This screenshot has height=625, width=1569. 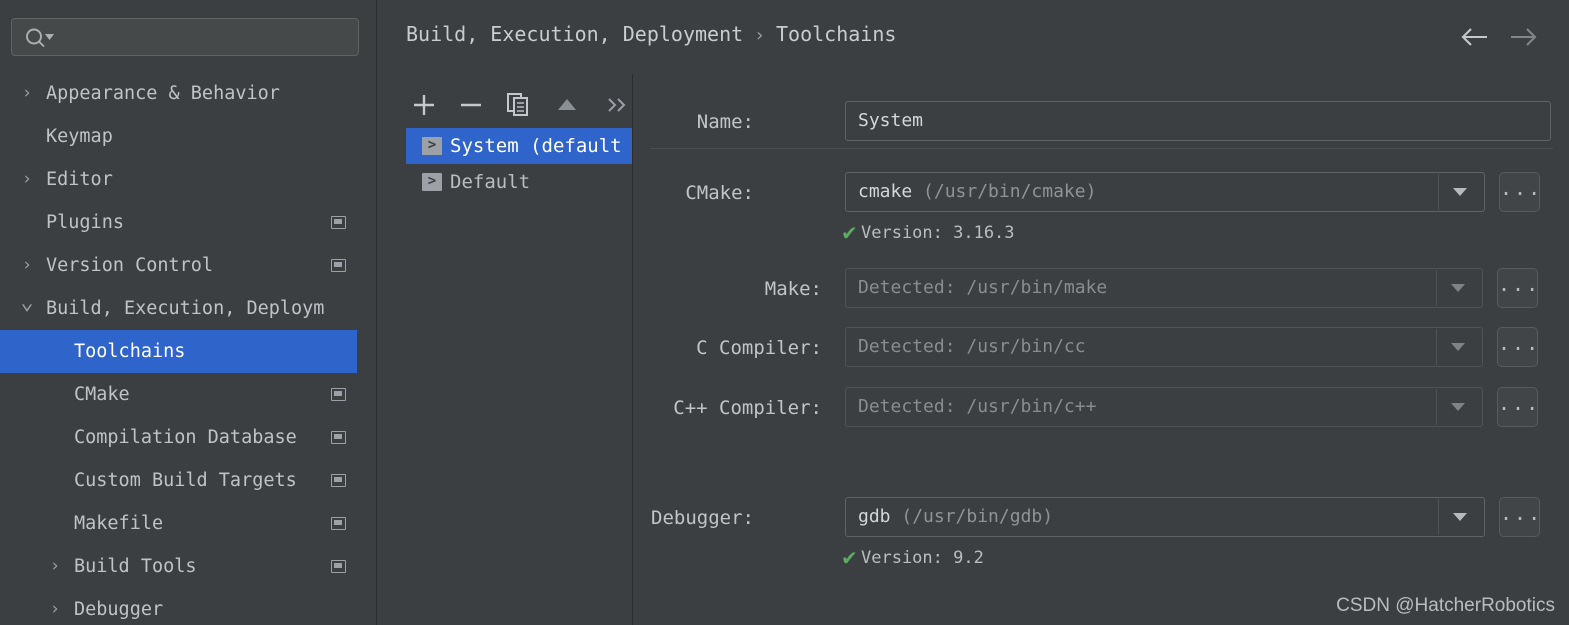 I want to click on forward-button, so click(x=1523, y=37).